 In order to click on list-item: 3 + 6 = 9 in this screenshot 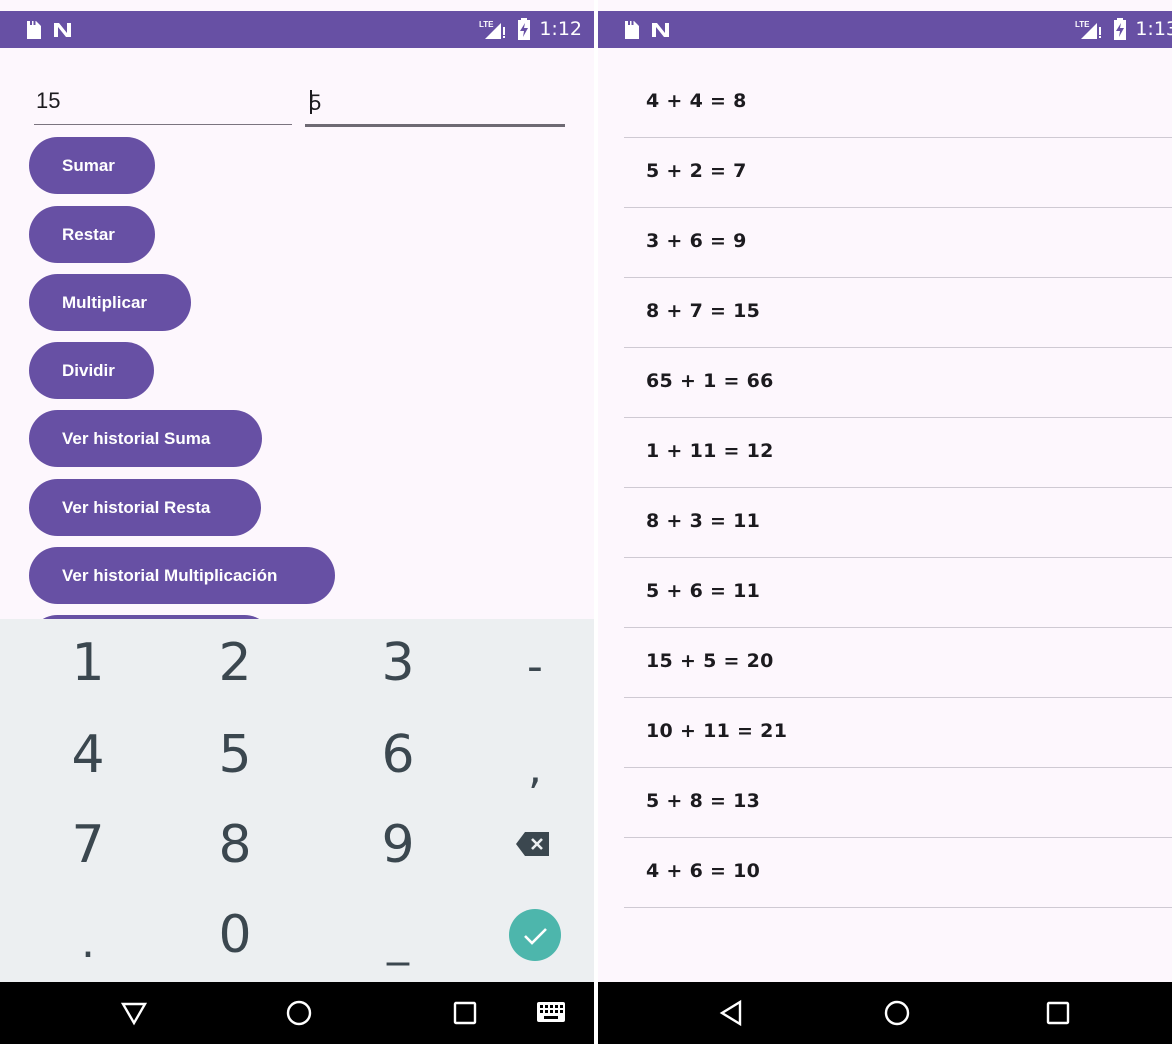, I will do `click(898, 243)`.